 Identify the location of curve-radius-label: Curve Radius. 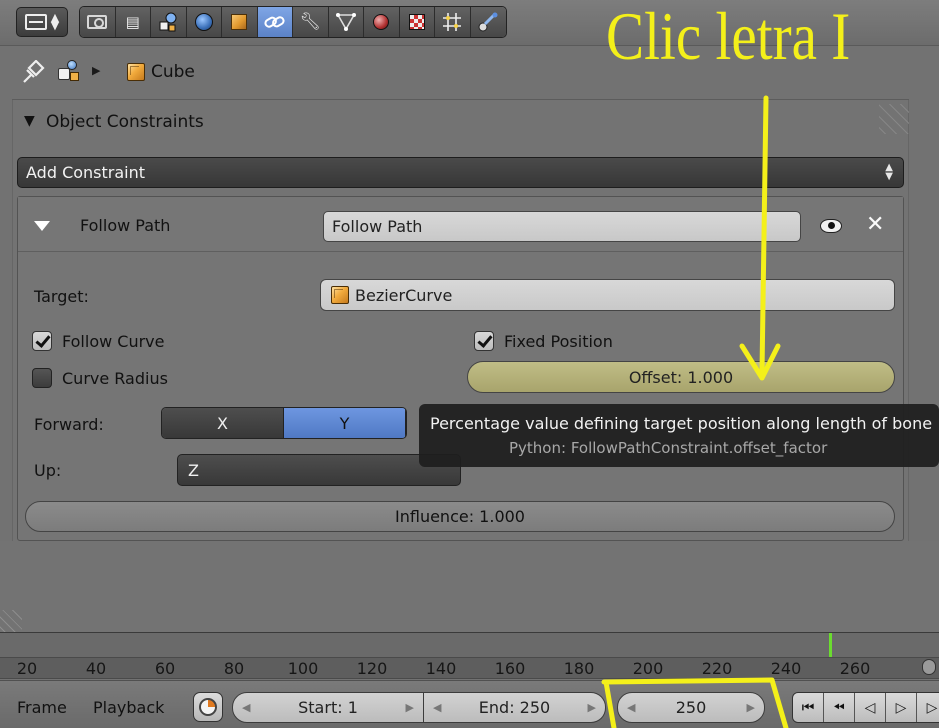
(115, 378).